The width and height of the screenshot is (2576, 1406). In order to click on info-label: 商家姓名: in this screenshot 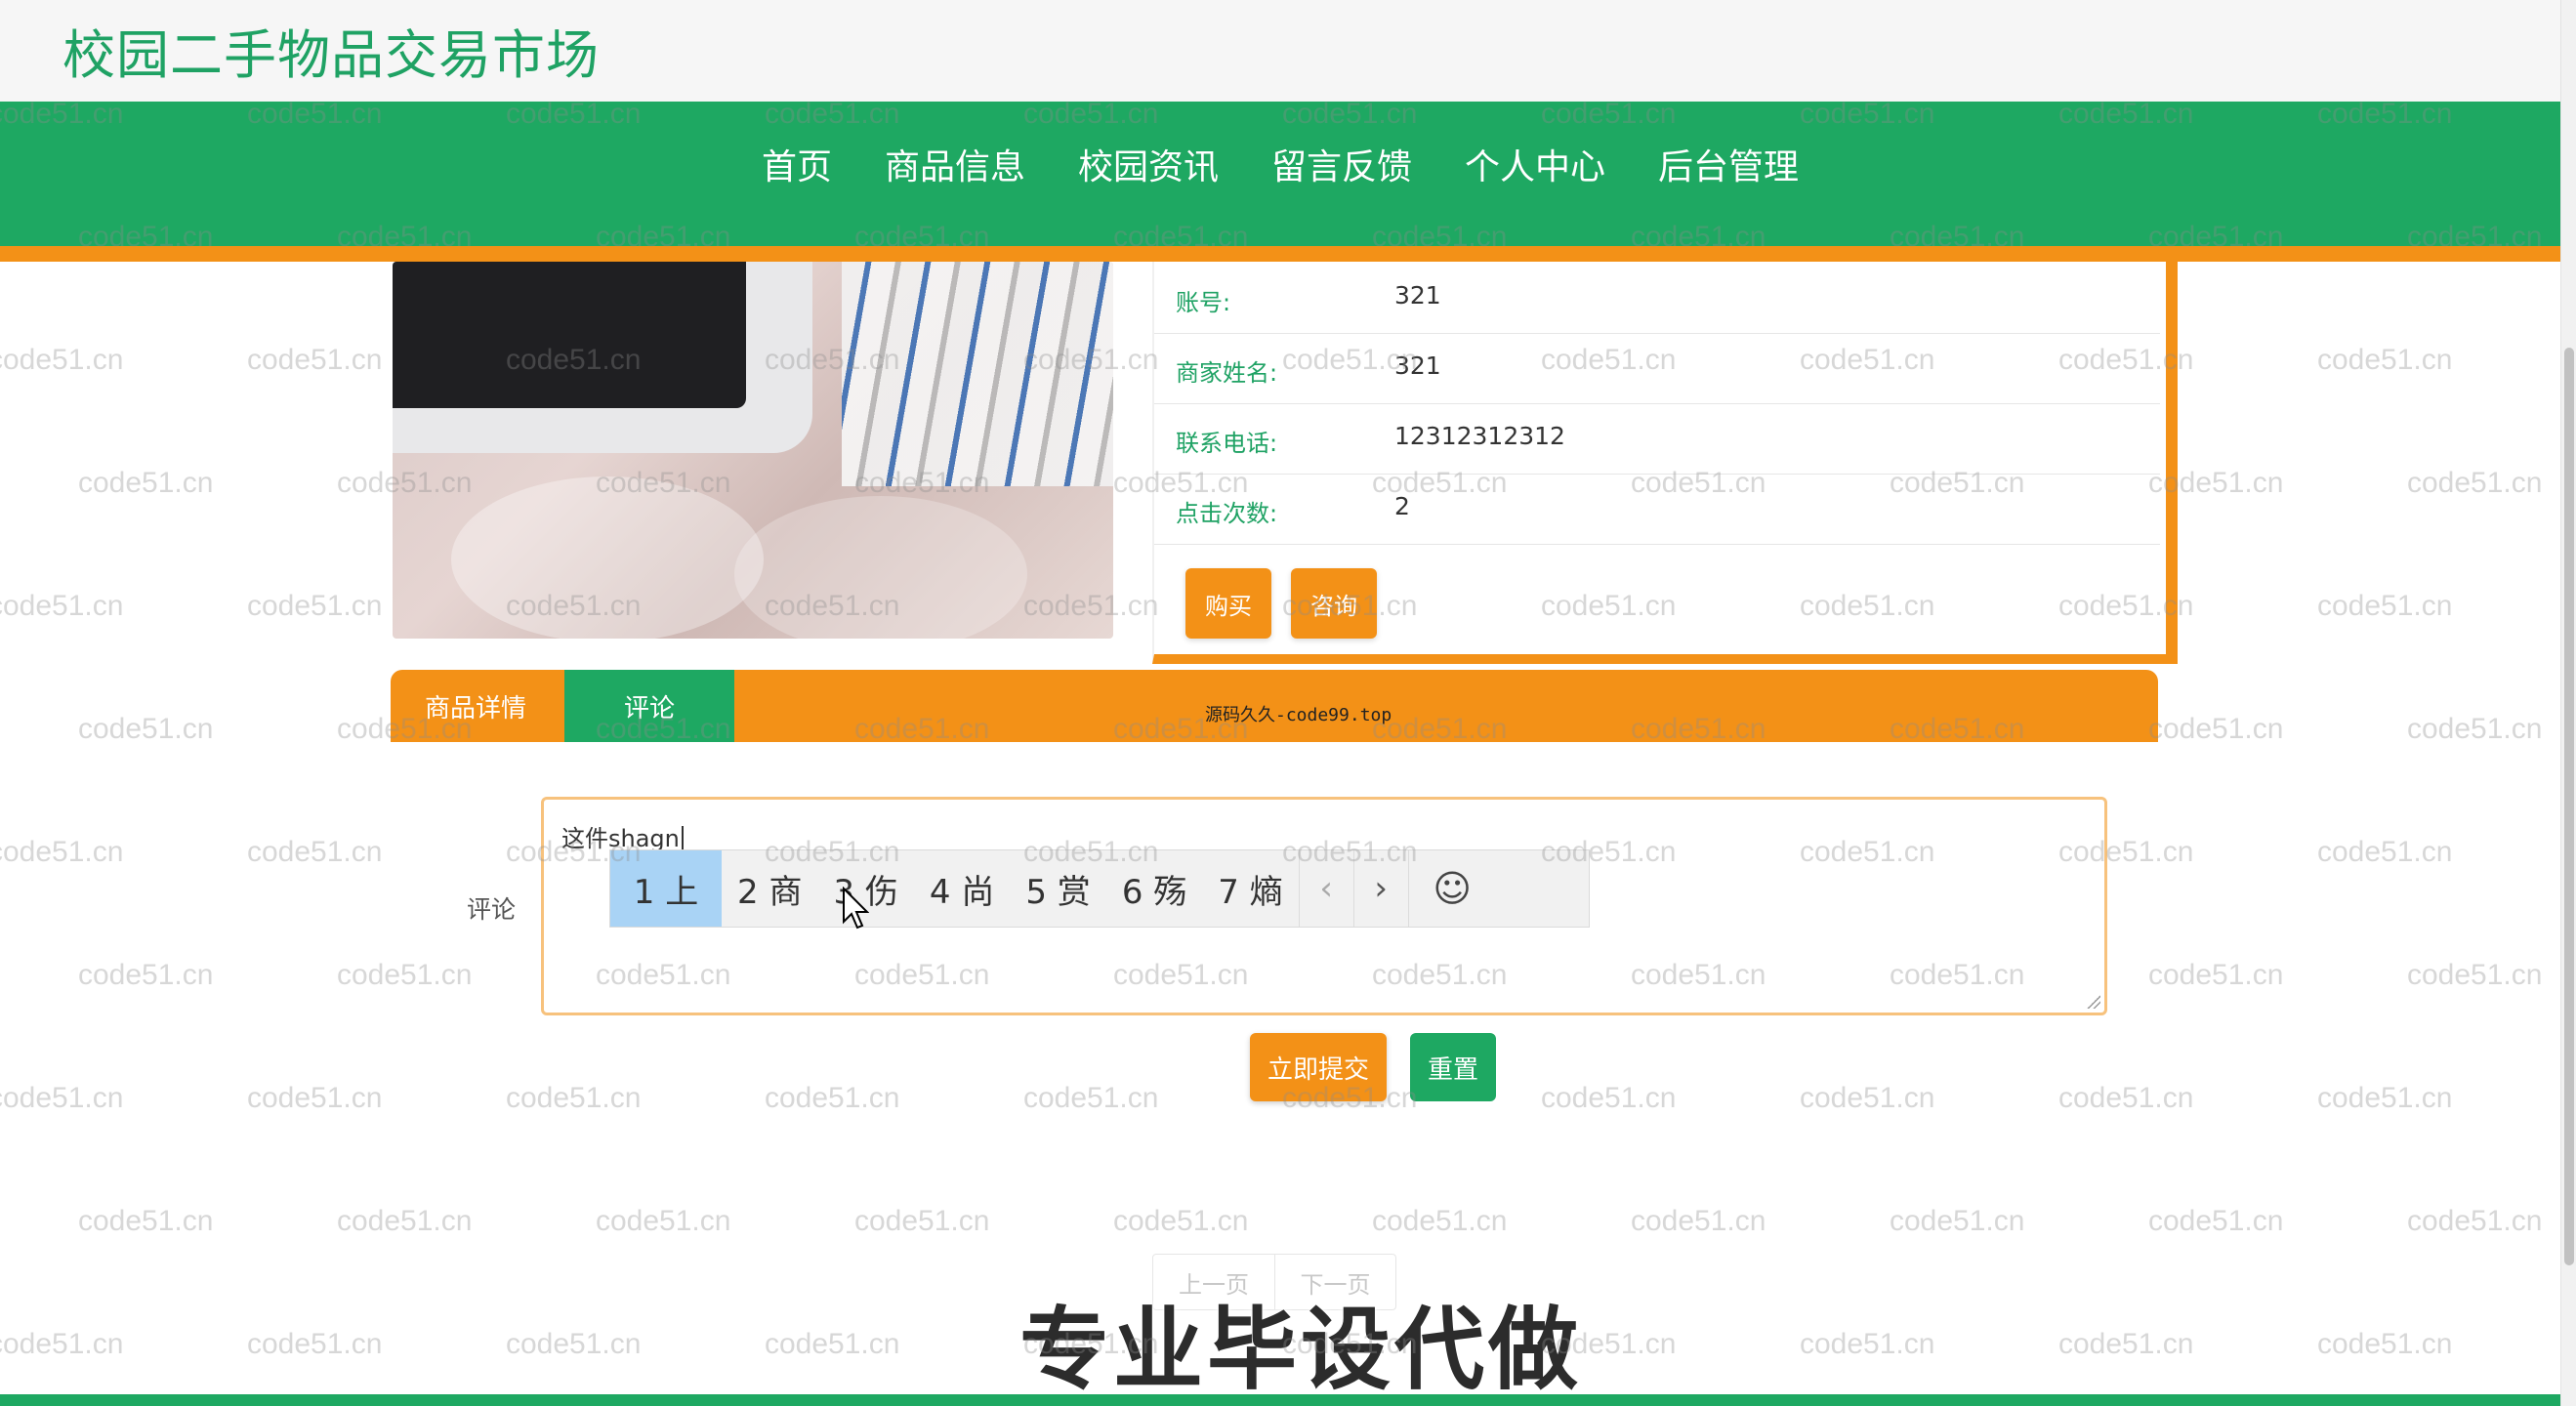, I will do `click(1227, 373)`.